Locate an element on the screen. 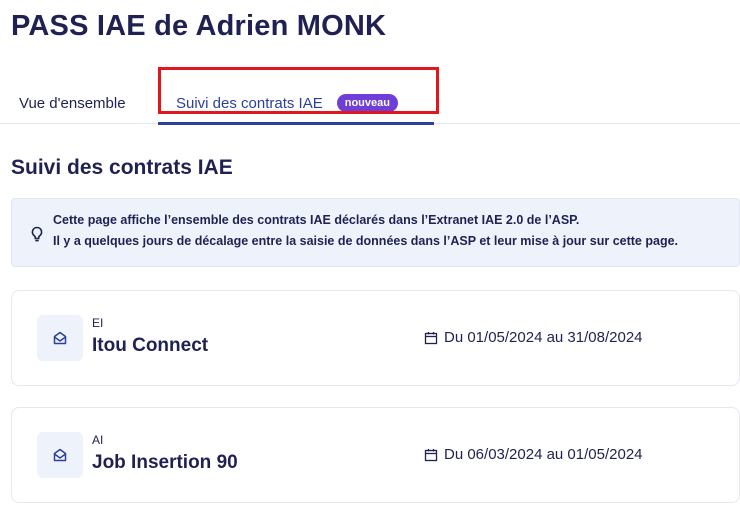  page-title: PASS IAE de Adrien MONK is located at coordinates (199, 26).